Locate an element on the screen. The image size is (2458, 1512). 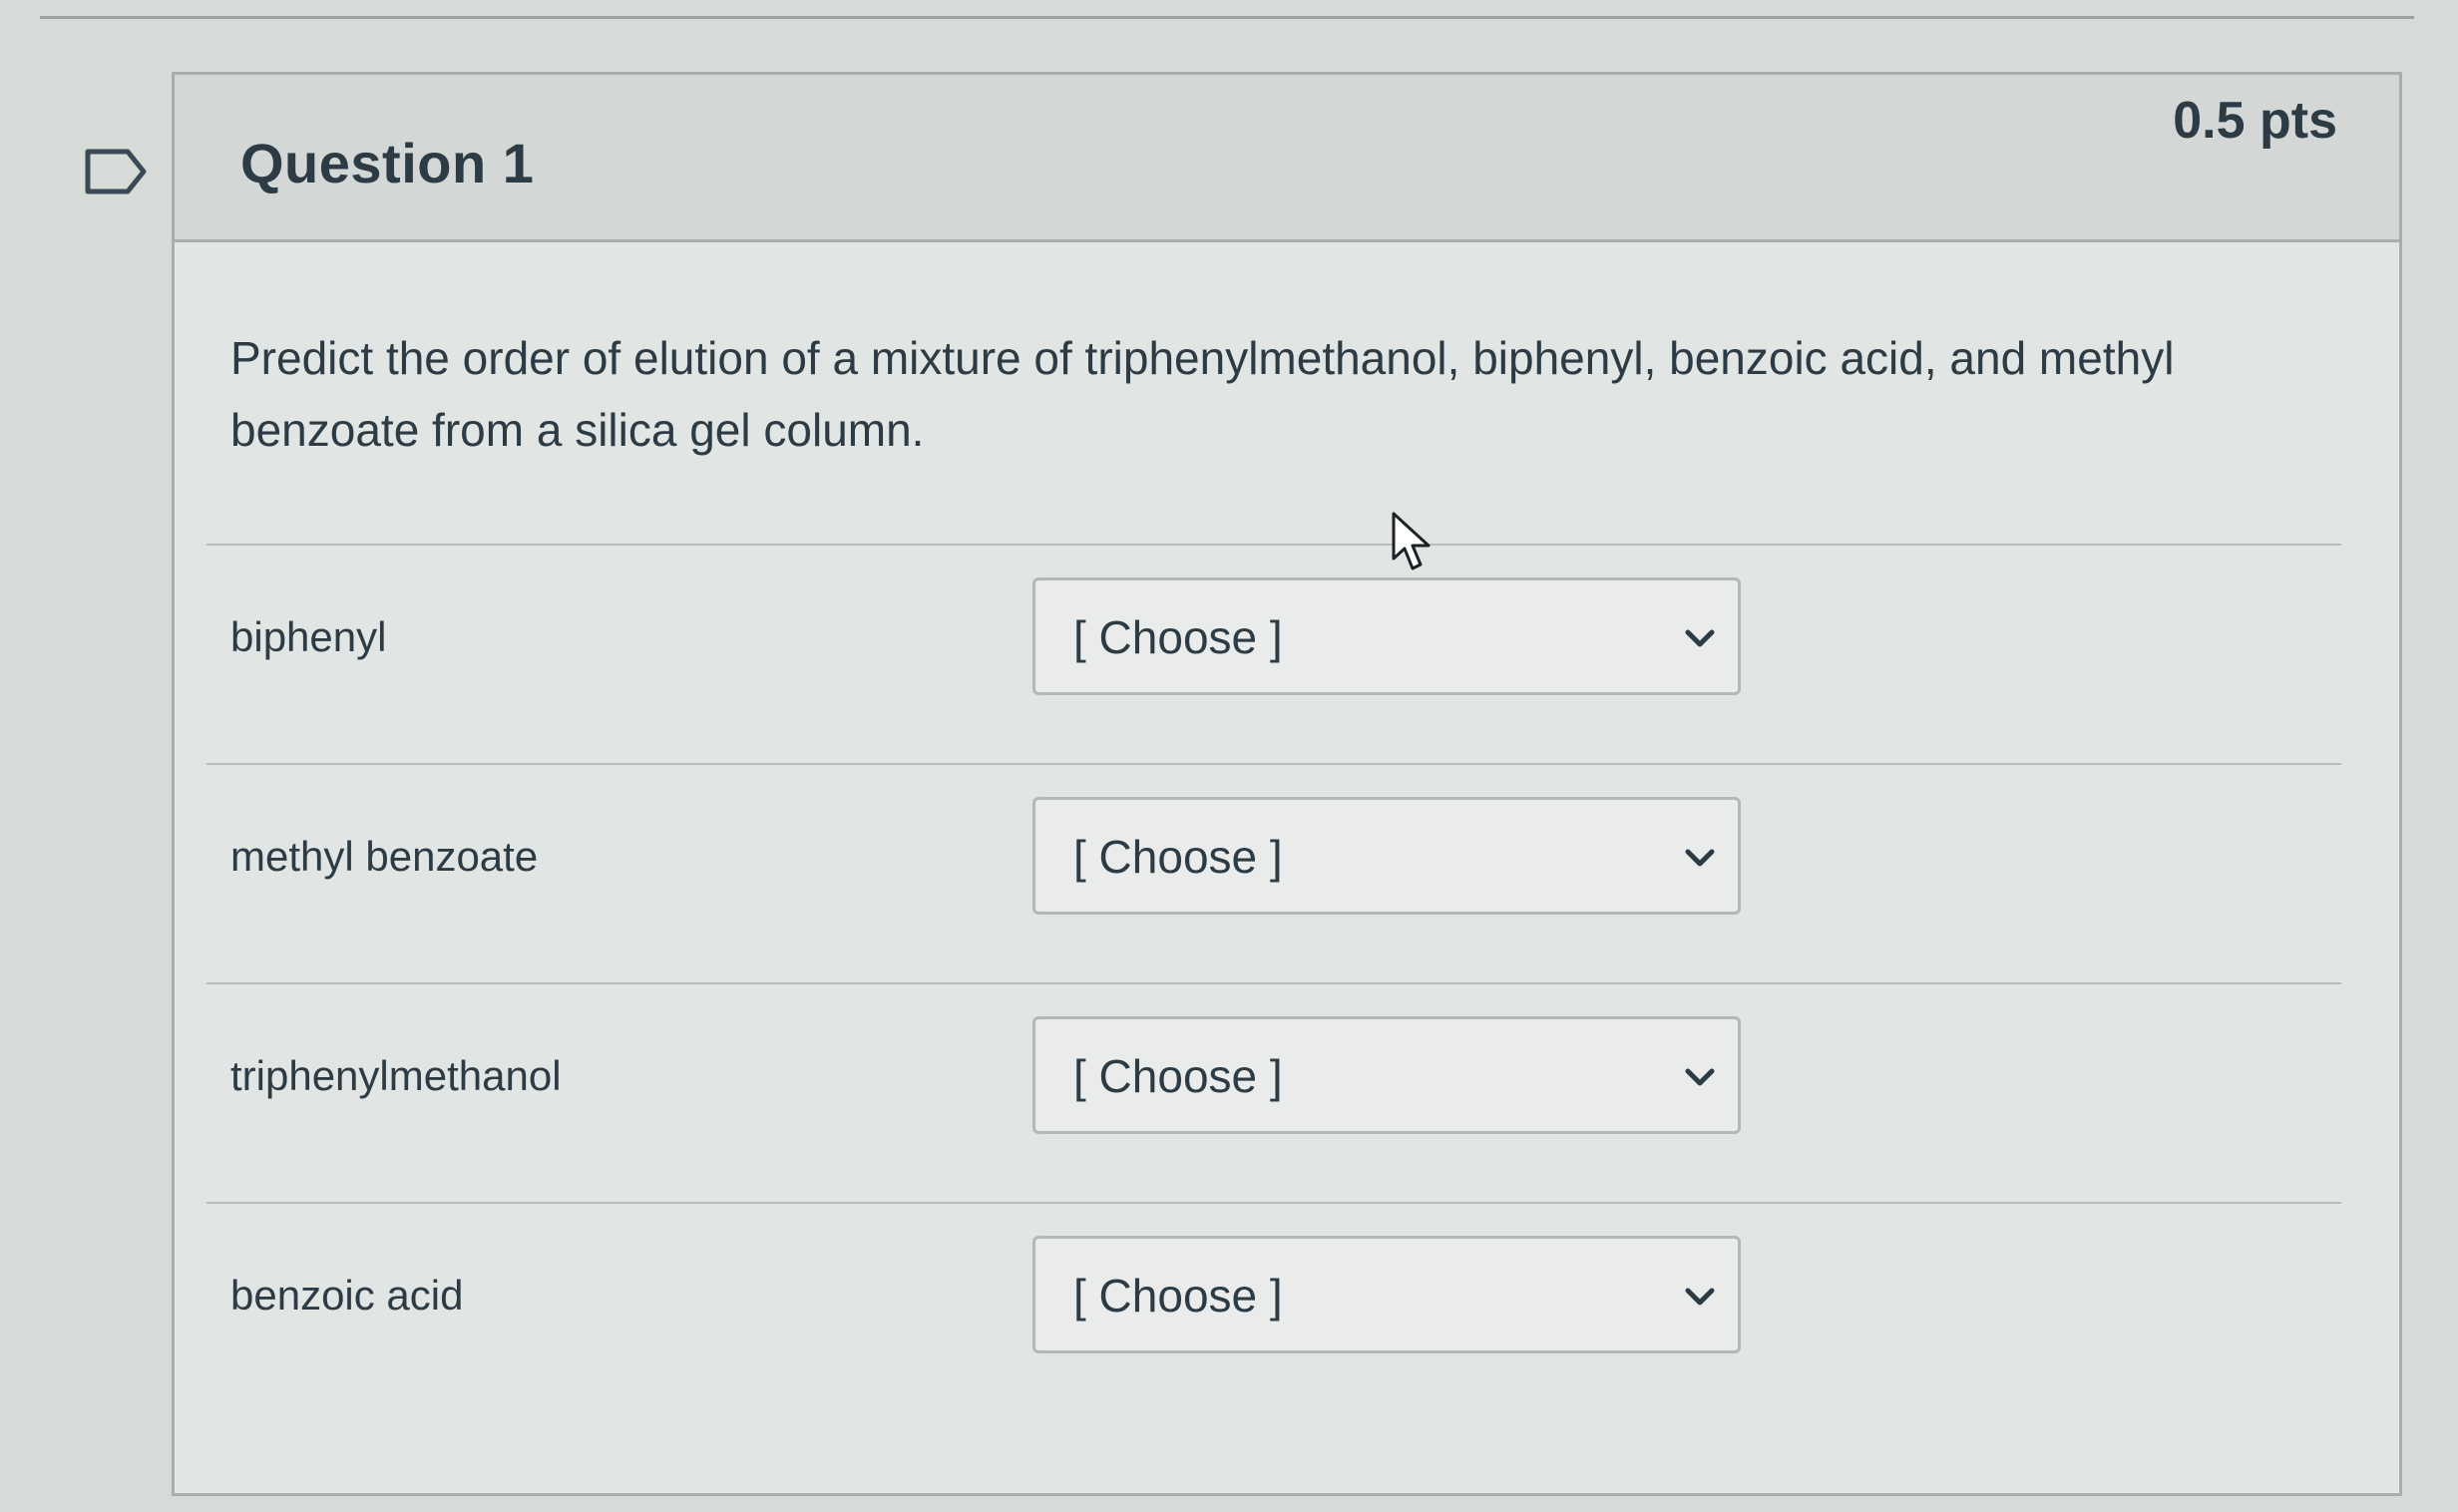
answer-select-triphenylmethanol: [ Choose ] is located at coordinates (1386, 1075).